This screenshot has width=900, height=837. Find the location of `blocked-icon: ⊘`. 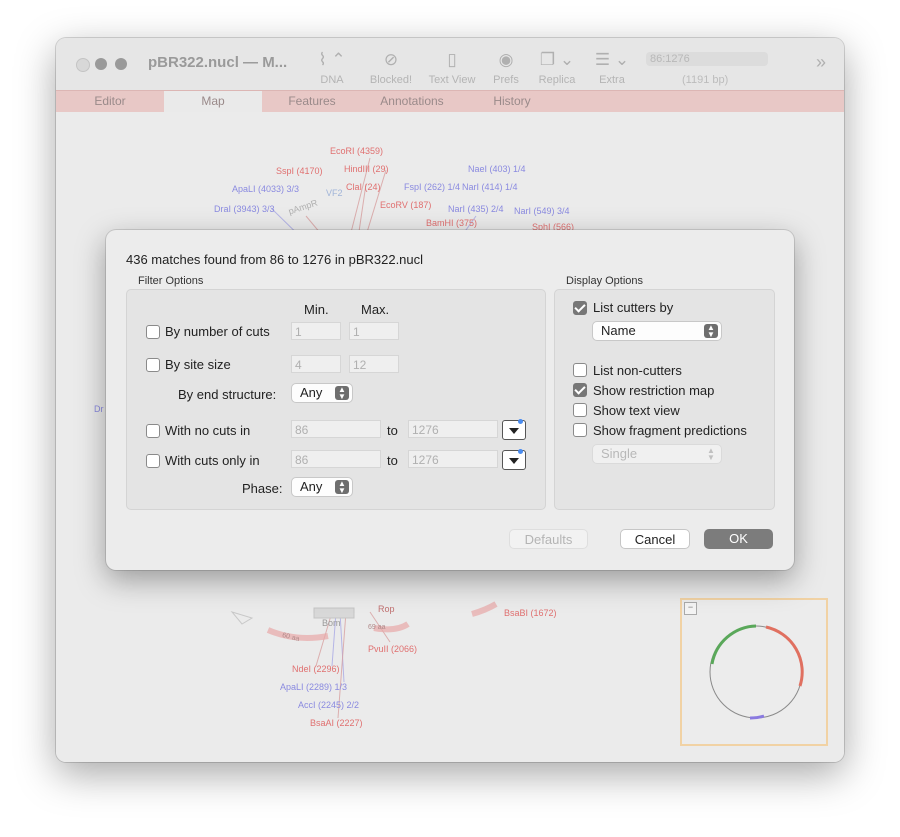

blocked-icon: ⊘ is located at coordinates (391, 59).